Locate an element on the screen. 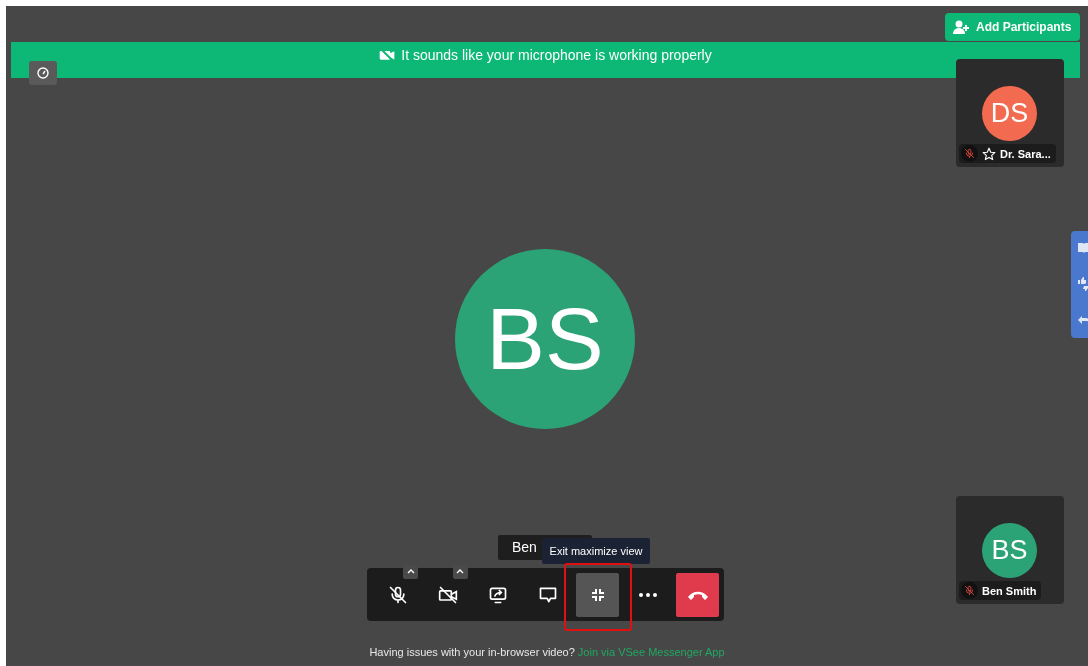  participant-tile: BS Ben Smith is located at coordinates (1010, 550).